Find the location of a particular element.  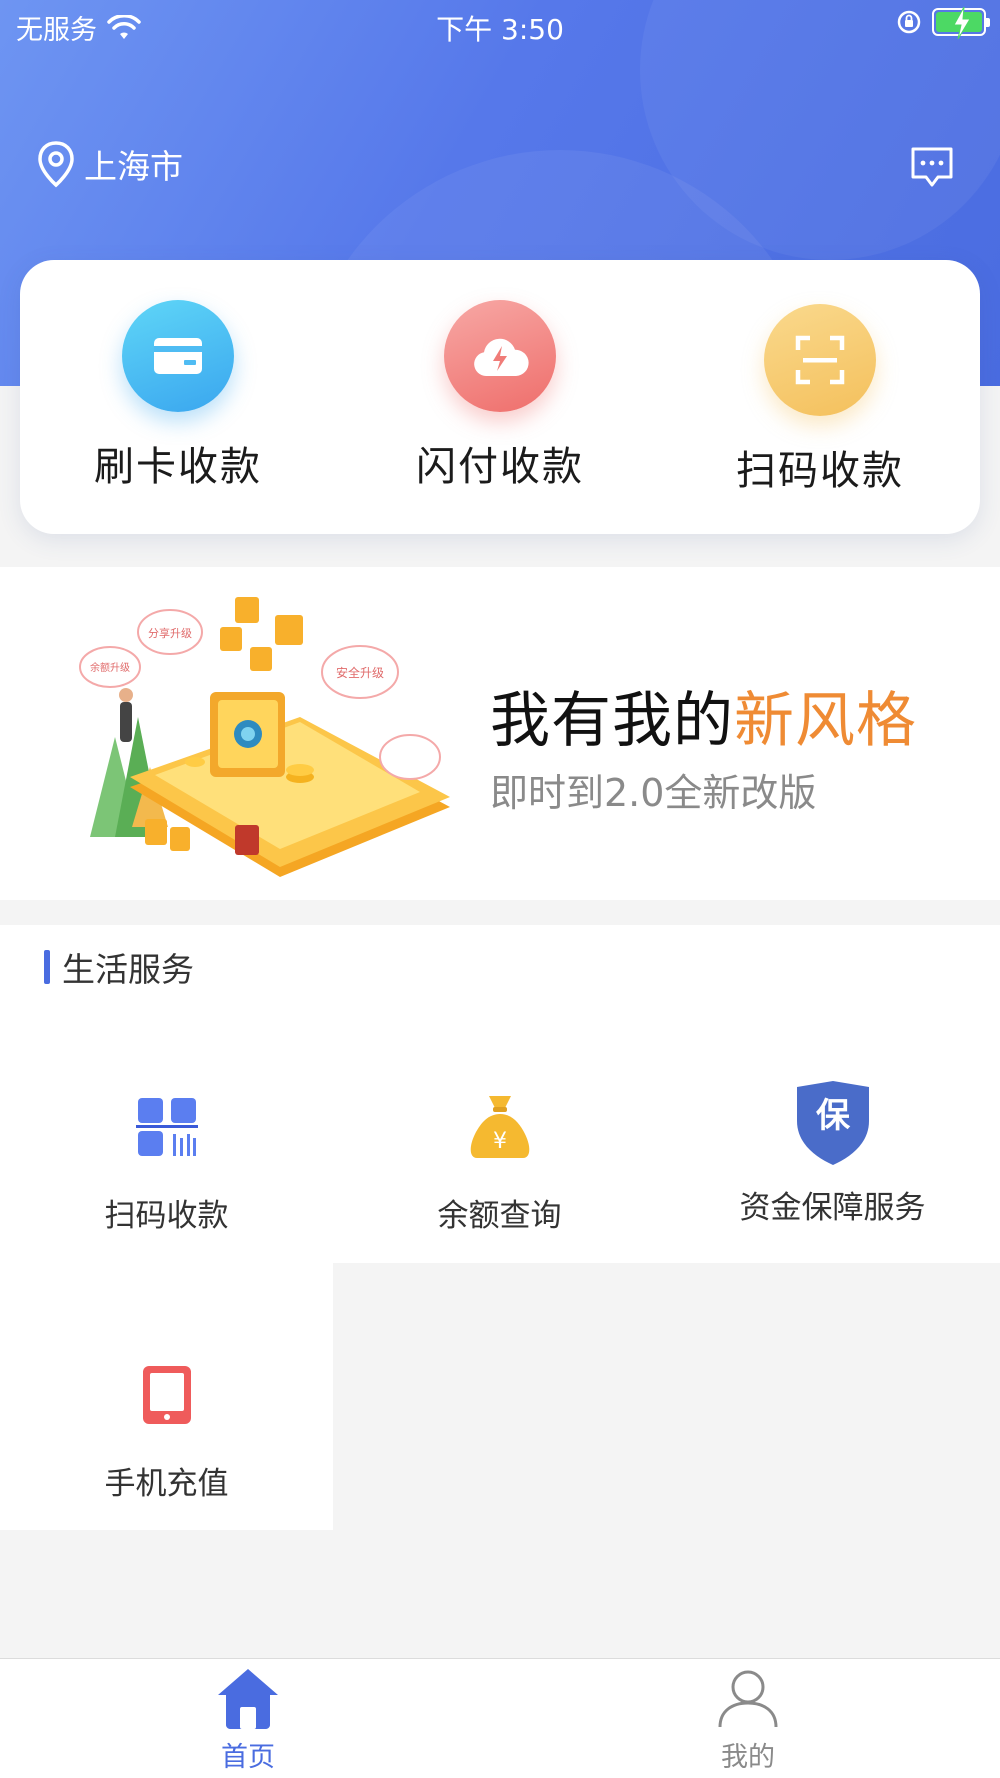

service-mobile-topup: 手机充值 is located at coordinates (166, 1426).